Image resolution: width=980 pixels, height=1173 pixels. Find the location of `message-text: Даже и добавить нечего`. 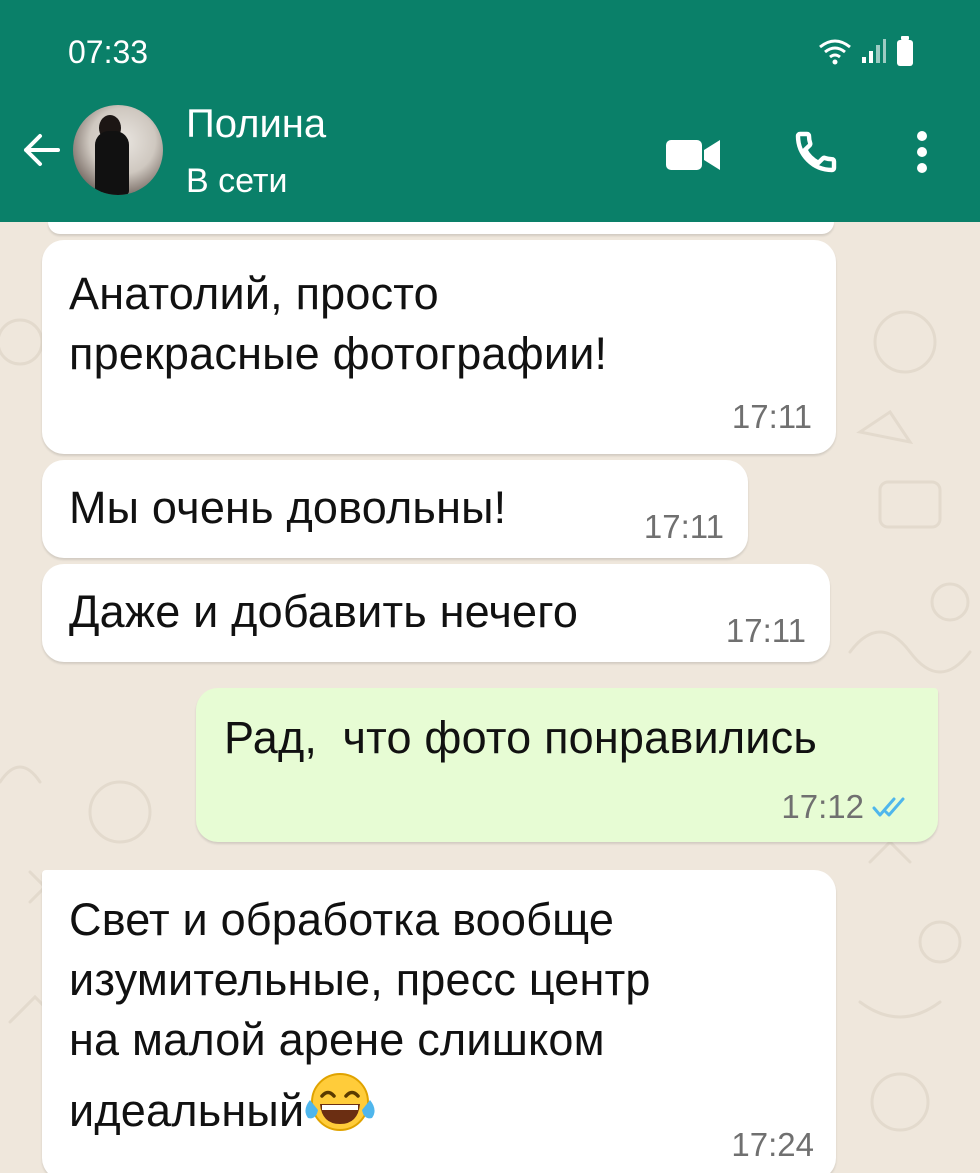

message-text: Даже и добавить нечего is located at coordinates (324, 611).